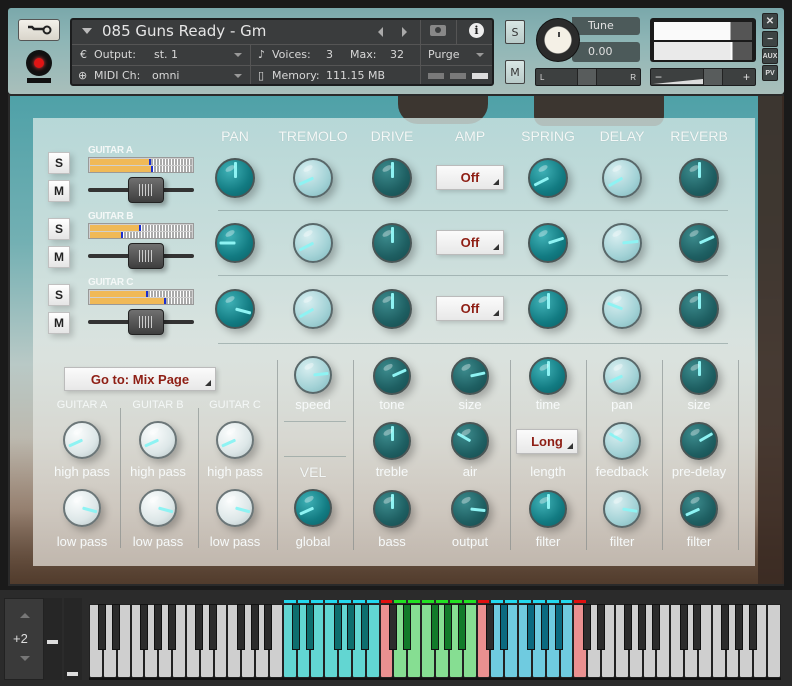  What do you see at coordinates (392, 509) in the screenshot?
I see `bass-knob` at bounding box center [392, 509].